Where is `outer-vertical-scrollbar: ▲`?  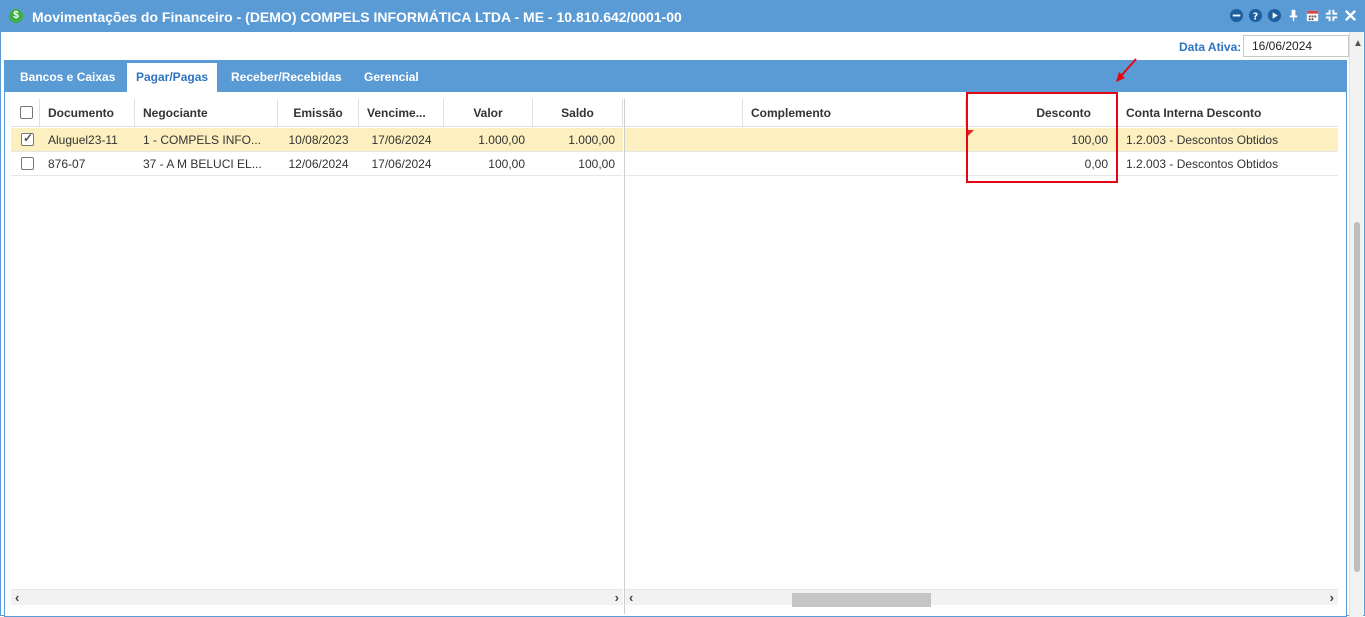
outer-vertical-scrollbar: ▲ is located at coordinates (1356, 324).